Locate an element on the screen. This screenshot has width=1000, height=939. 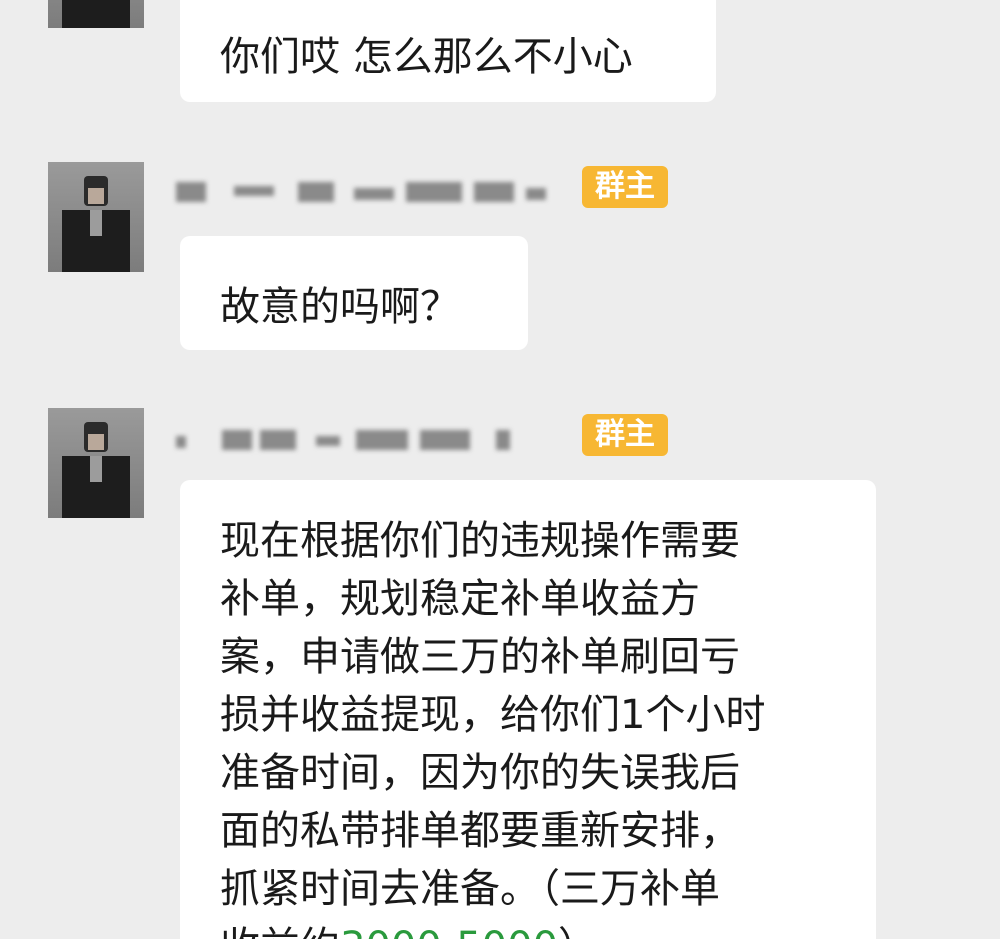
message-text: 收益约 is located at coordinates (280, 931).